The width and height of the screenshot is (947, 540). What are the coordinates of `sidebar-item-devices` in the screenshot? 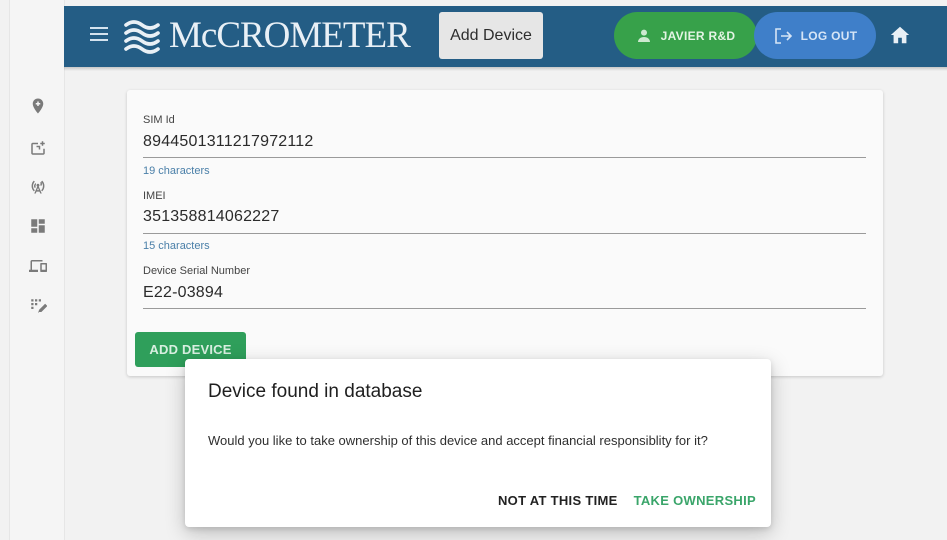 It's located at (38, 266).